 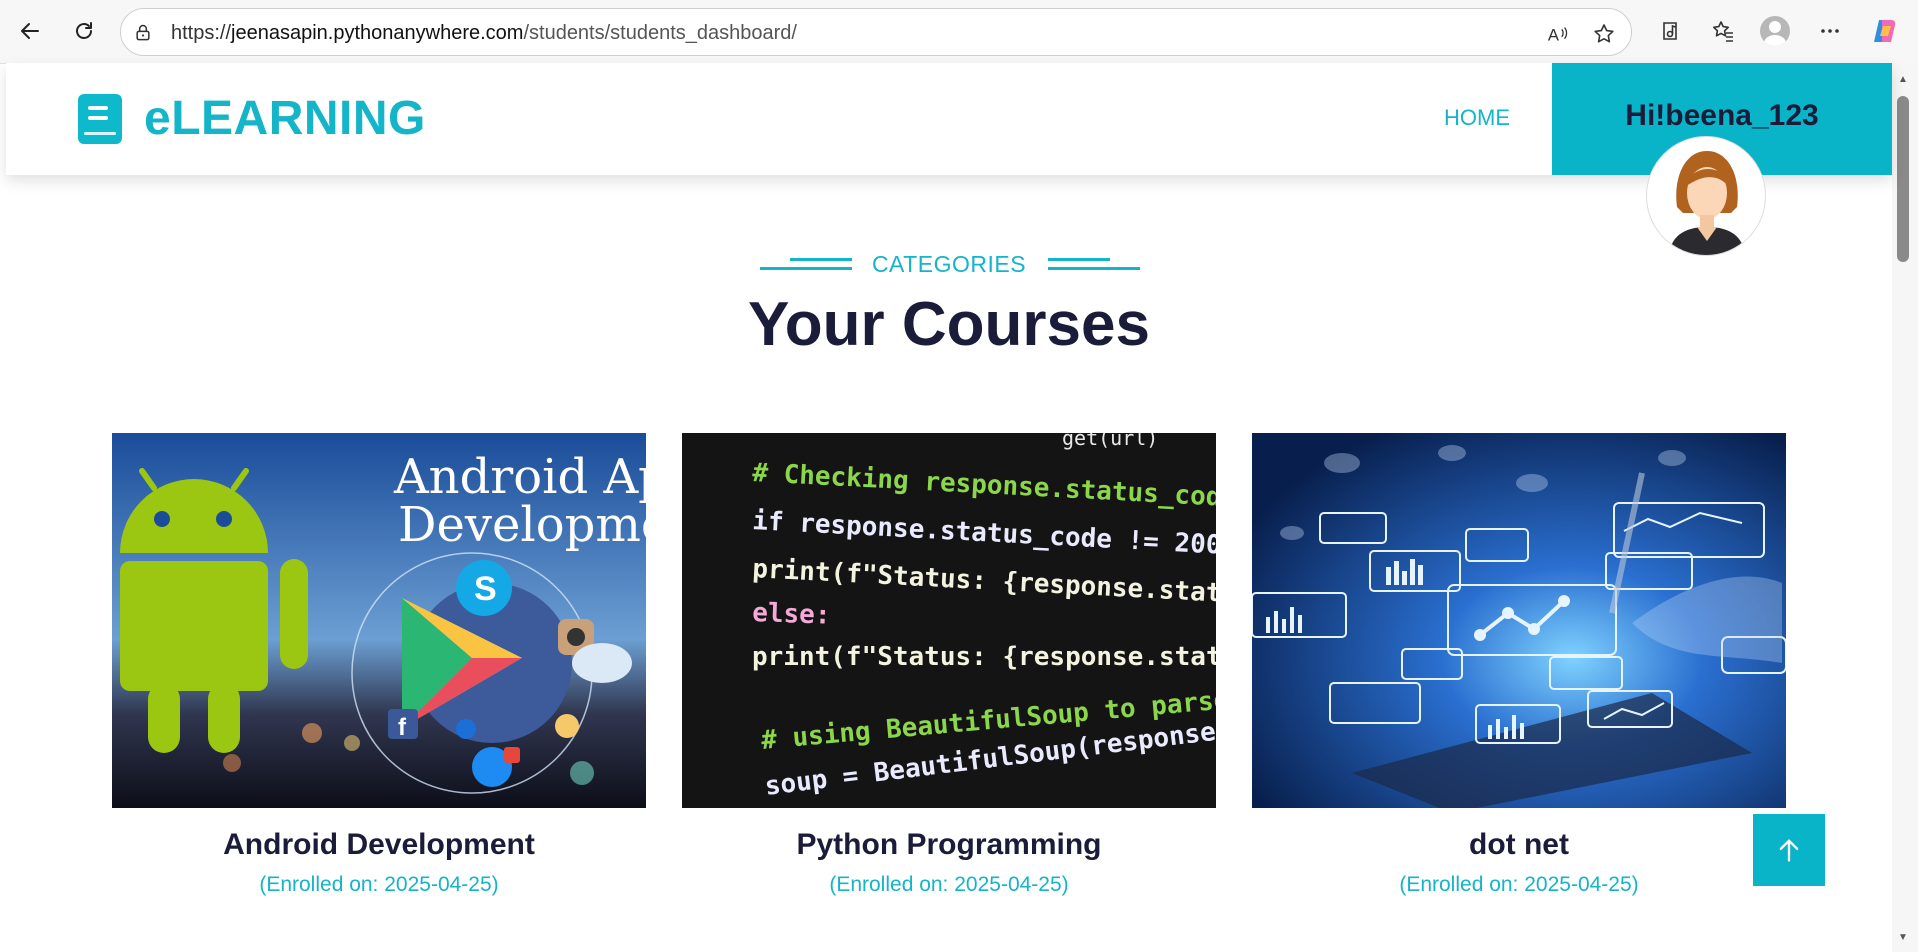 What do you see at coordinates (1830, 31) in the screenshot?
I see `more-options-icon` at bounding box center [1830, 31].